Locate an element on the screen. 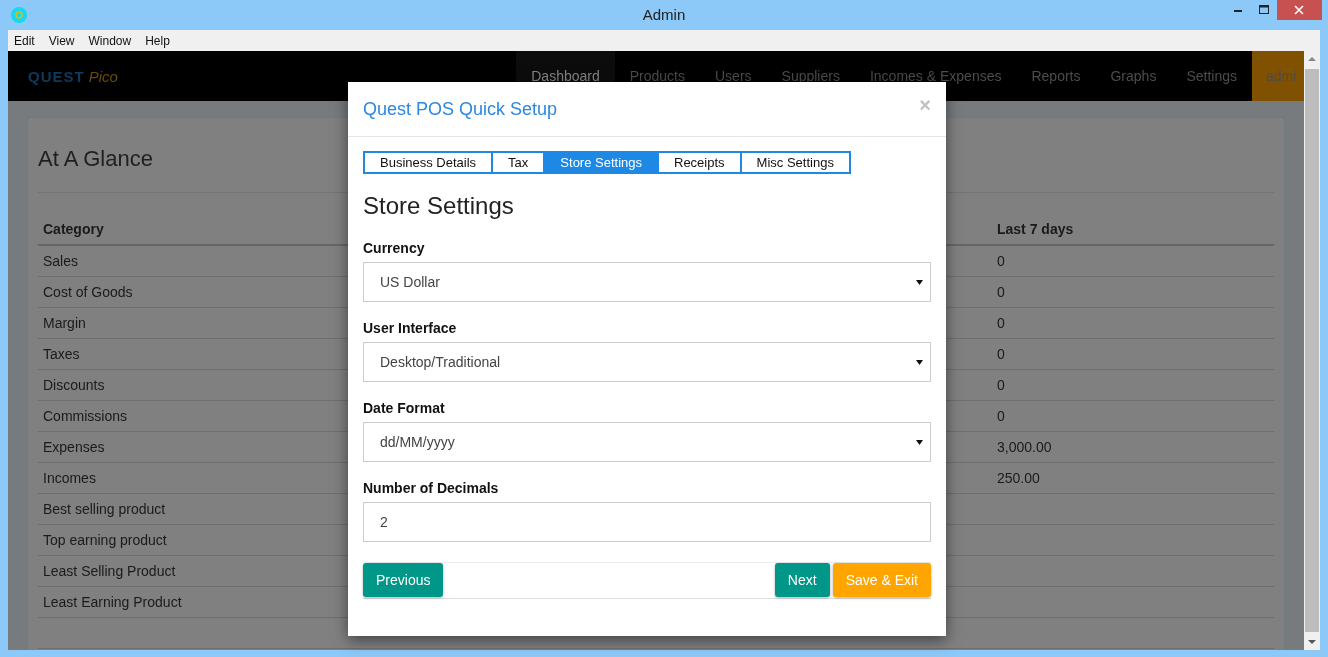 Image resolution: width=1328 pixels, height=657 pixels. next-button: Next is located at coordinates (802, 580).